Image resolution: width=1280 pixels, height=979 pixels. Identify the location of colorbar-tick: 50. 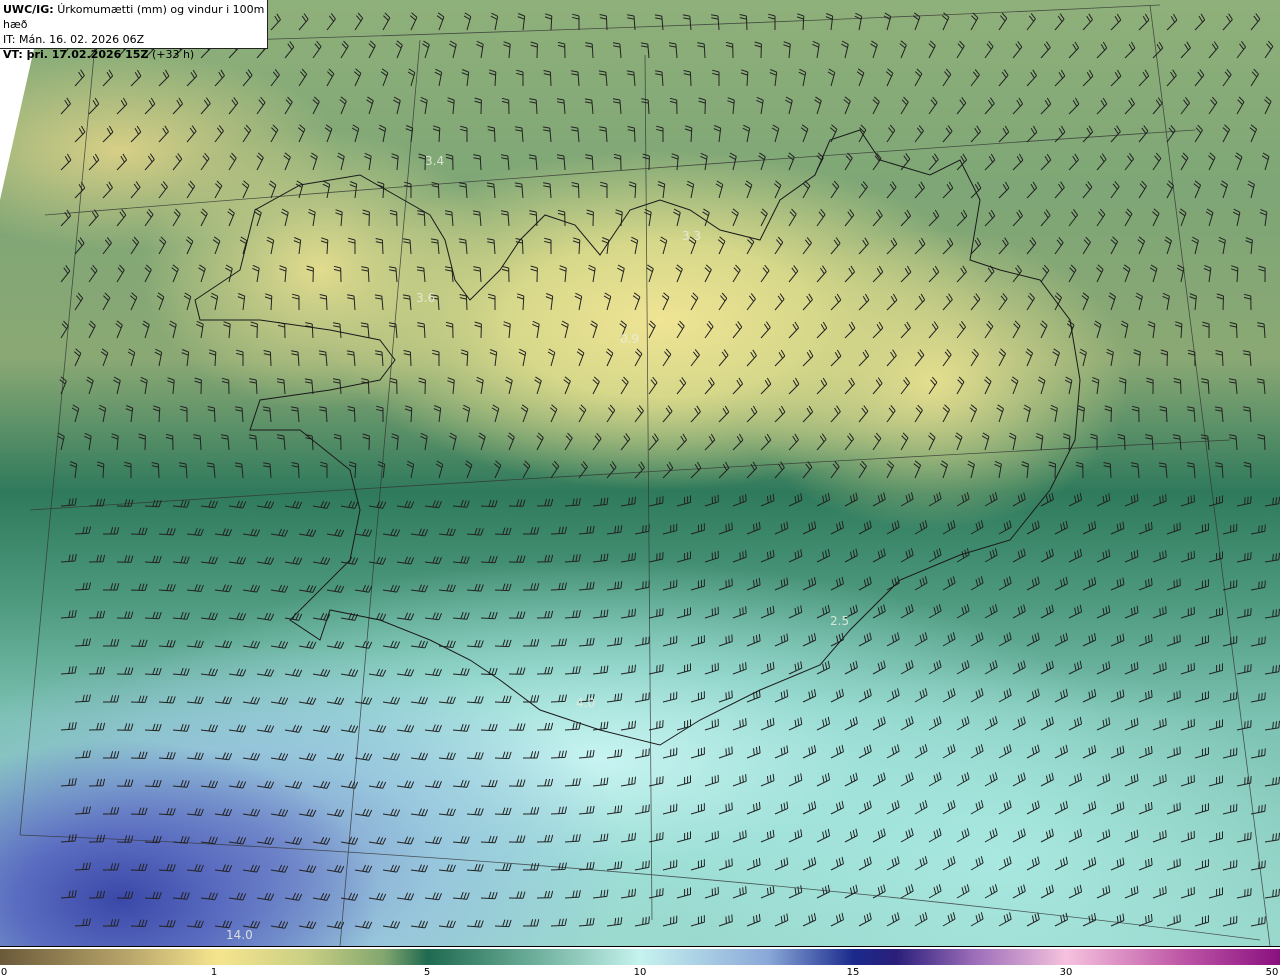
(1272, 972).